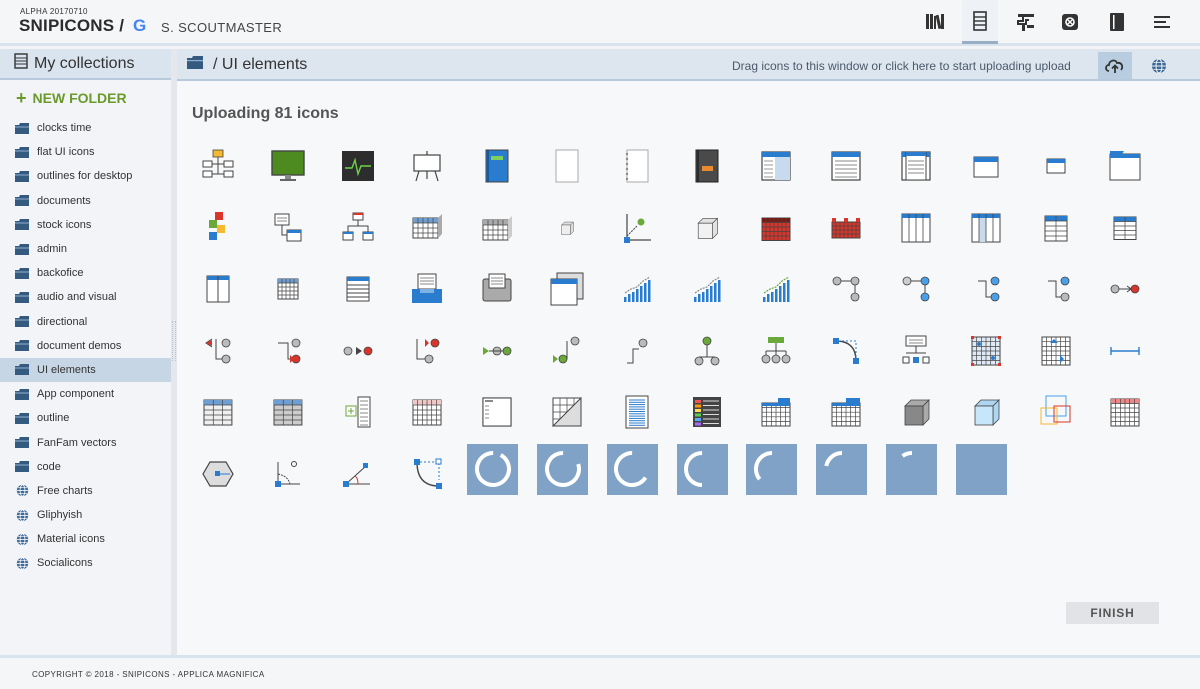  Describe the element at coordinates (85, 491) in the screenshot. I see `sidebar-item: Free charts` at that location.